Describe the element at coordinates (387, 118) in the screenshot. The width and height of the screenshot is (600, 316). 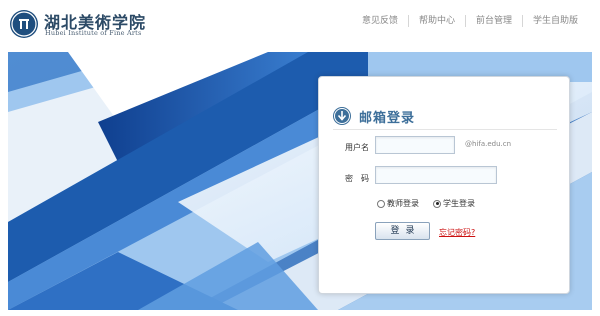
I see `login-title: 邮箱登录` at that location.